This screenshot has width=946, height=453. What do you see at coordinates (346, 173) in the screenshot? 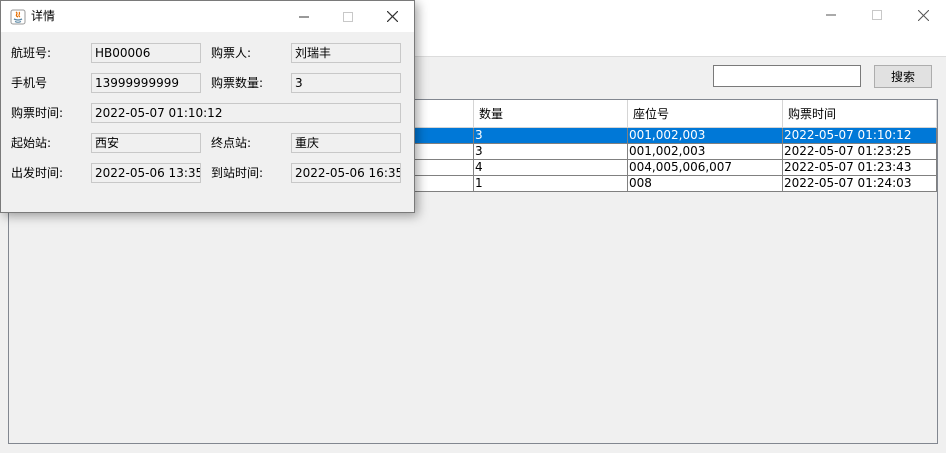
I see `arrival-time-field: 2022-05-06 16:35` at bounding box center [346, 173].